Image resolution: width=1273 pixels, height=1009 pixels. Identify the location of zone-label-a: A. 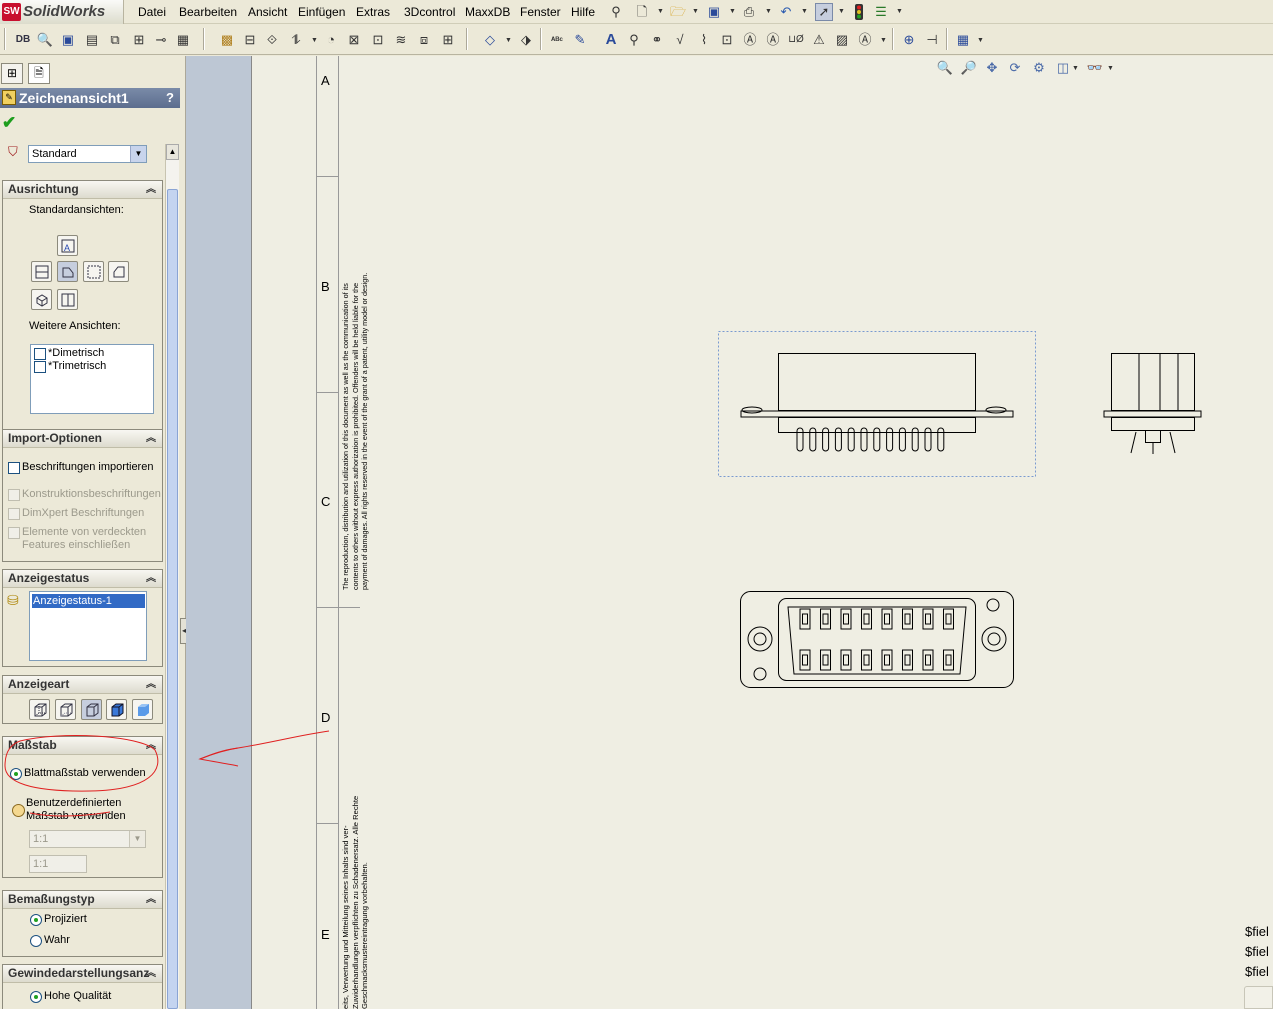
(325, 80).